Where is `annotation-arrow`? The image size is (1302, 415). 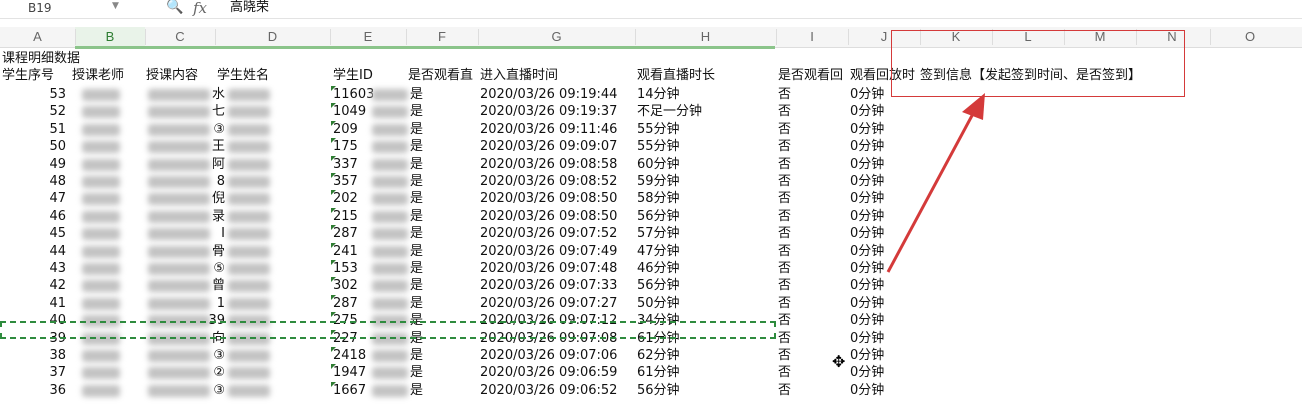 annotation-arrow is located at coordinates (935, 183).